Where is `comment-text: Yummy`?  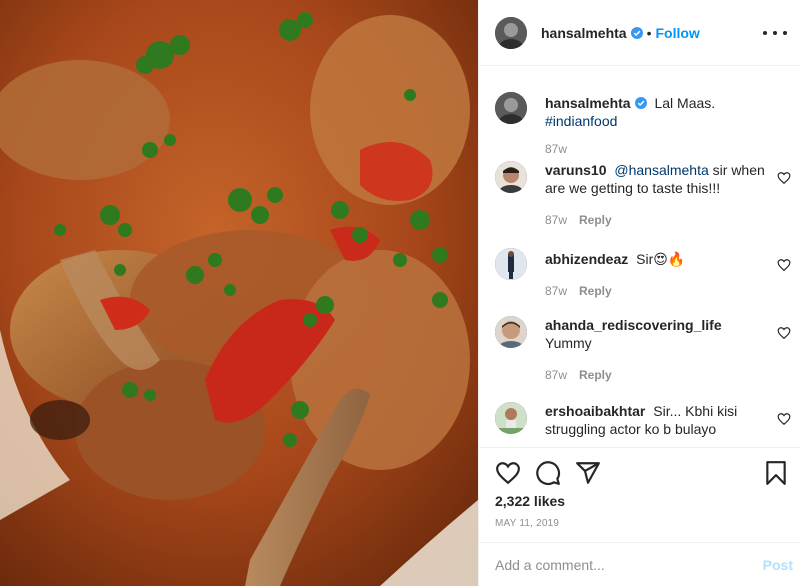 comment-text: Yummy is located at coordinates (568, 343).